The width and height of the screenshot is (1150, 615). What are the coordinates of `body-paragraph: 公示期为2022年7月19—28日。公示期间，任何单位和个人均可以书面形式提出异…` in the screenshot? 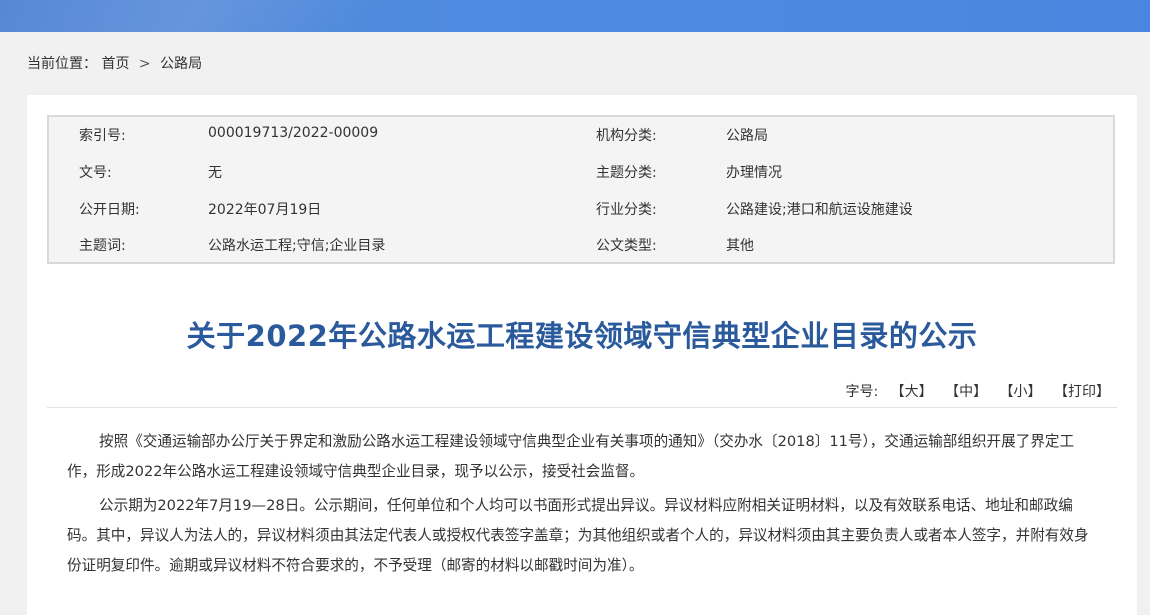 It's located at (578, 535).